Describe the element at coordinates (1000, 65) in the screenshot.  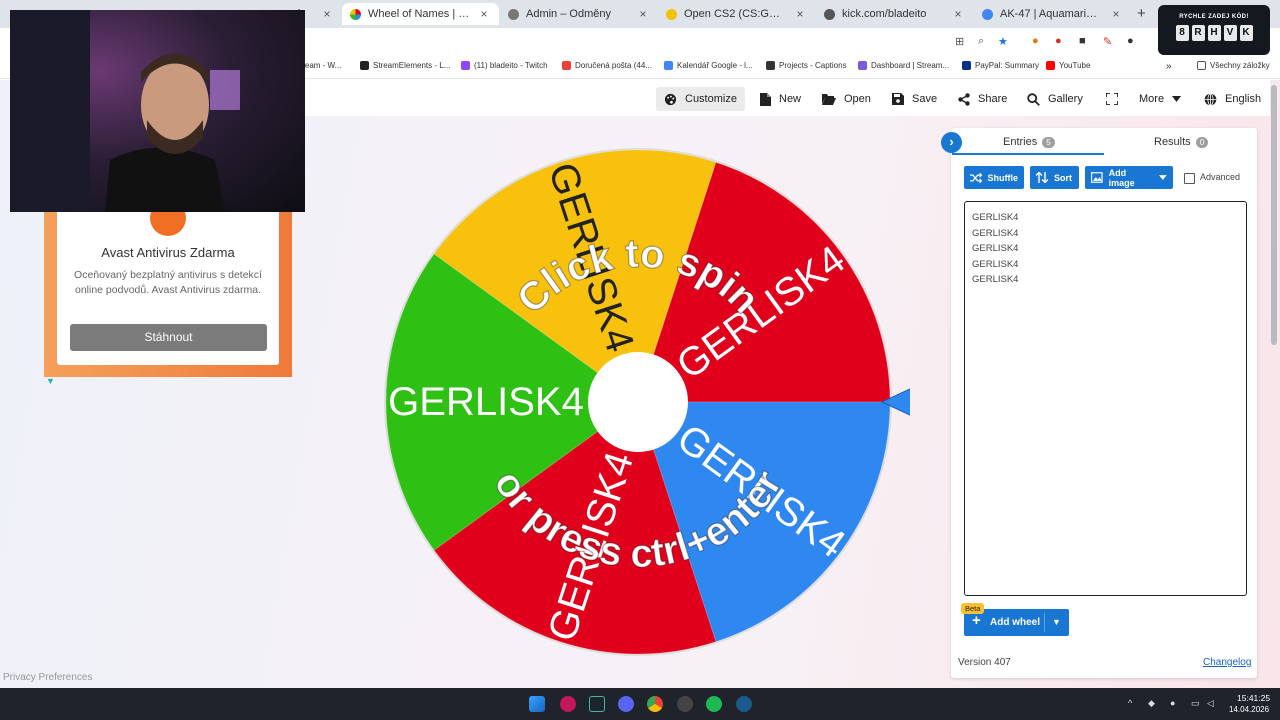
I see `bookmark-item: PayPal: Summary` at that location.